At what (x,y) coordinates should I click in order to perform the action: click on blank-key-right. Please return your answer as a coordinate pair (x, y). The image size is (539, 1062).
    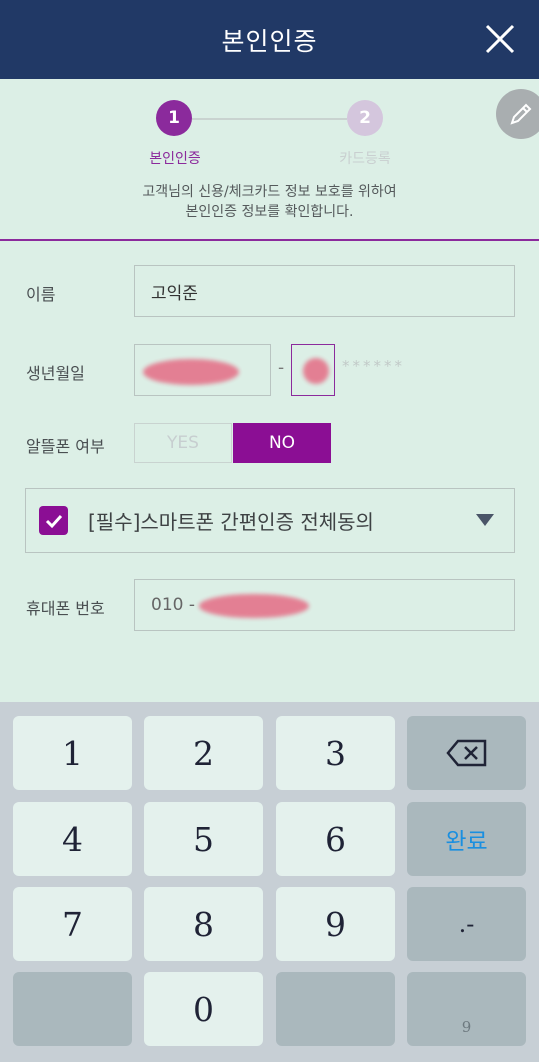
    Looking at the image, I should click on (335, 1009).